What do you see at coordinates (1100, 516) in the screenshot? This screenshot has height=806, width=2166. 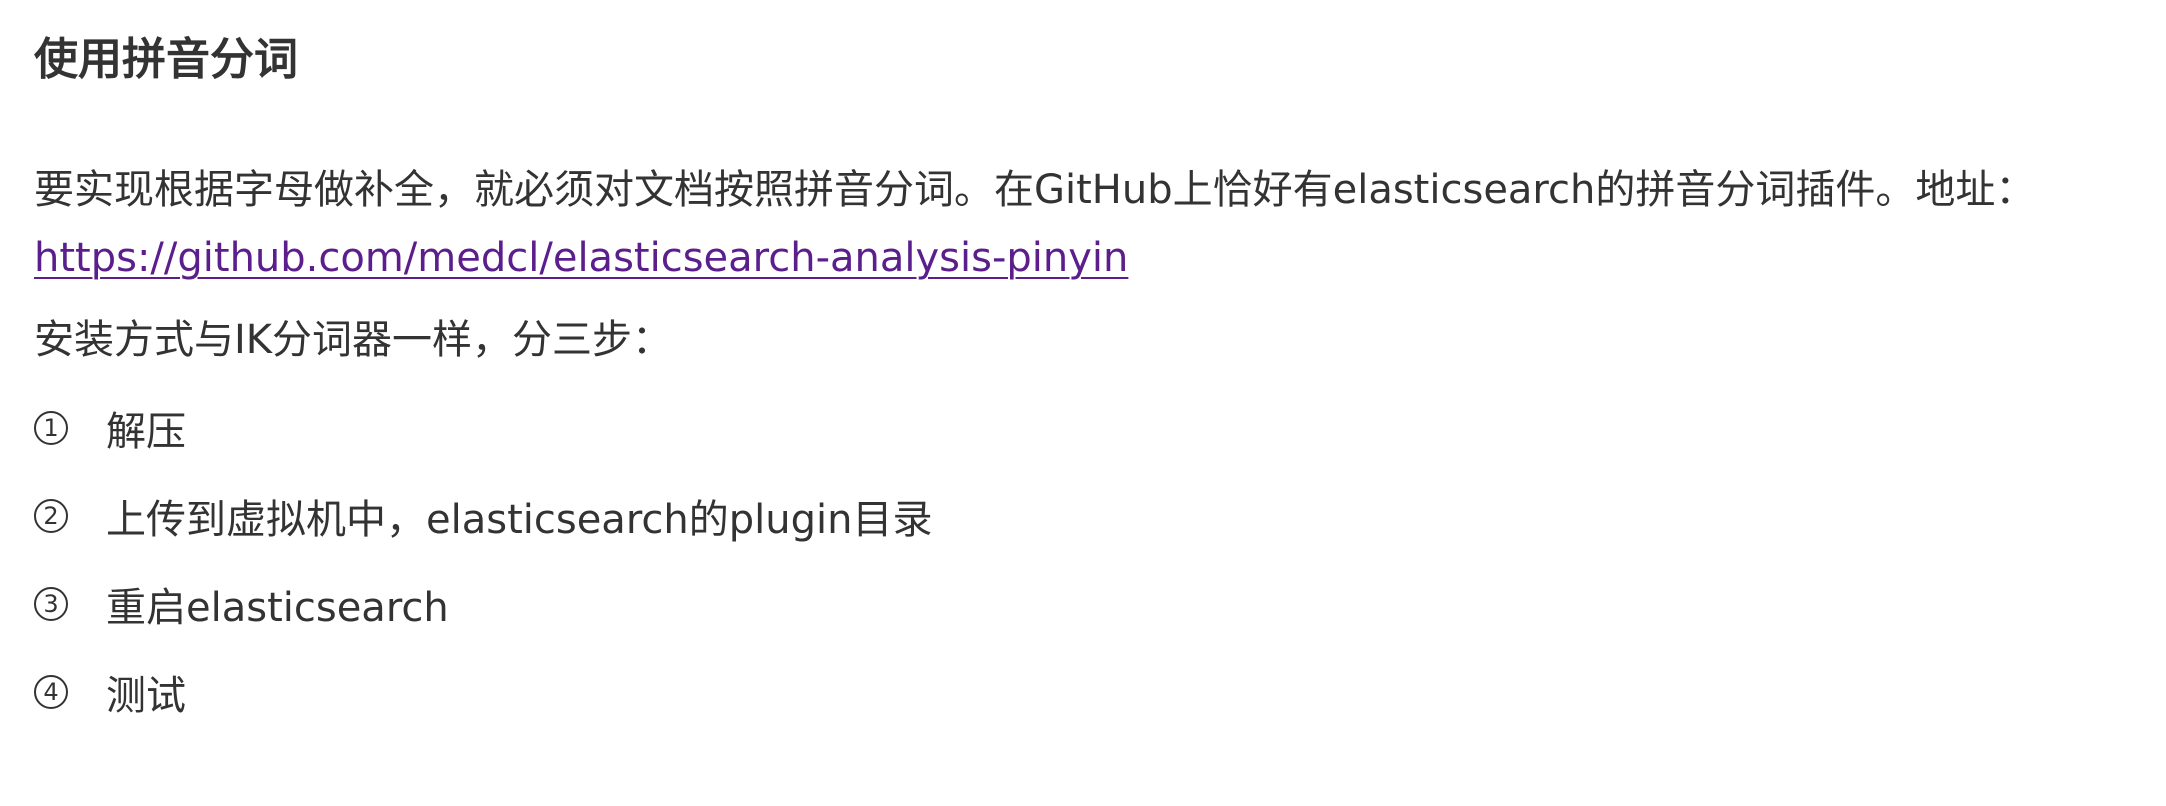 I see `step-item: 2 上传到虚拟机中，elasticsearch的plugin目录` at bounding box center [1100, 516].